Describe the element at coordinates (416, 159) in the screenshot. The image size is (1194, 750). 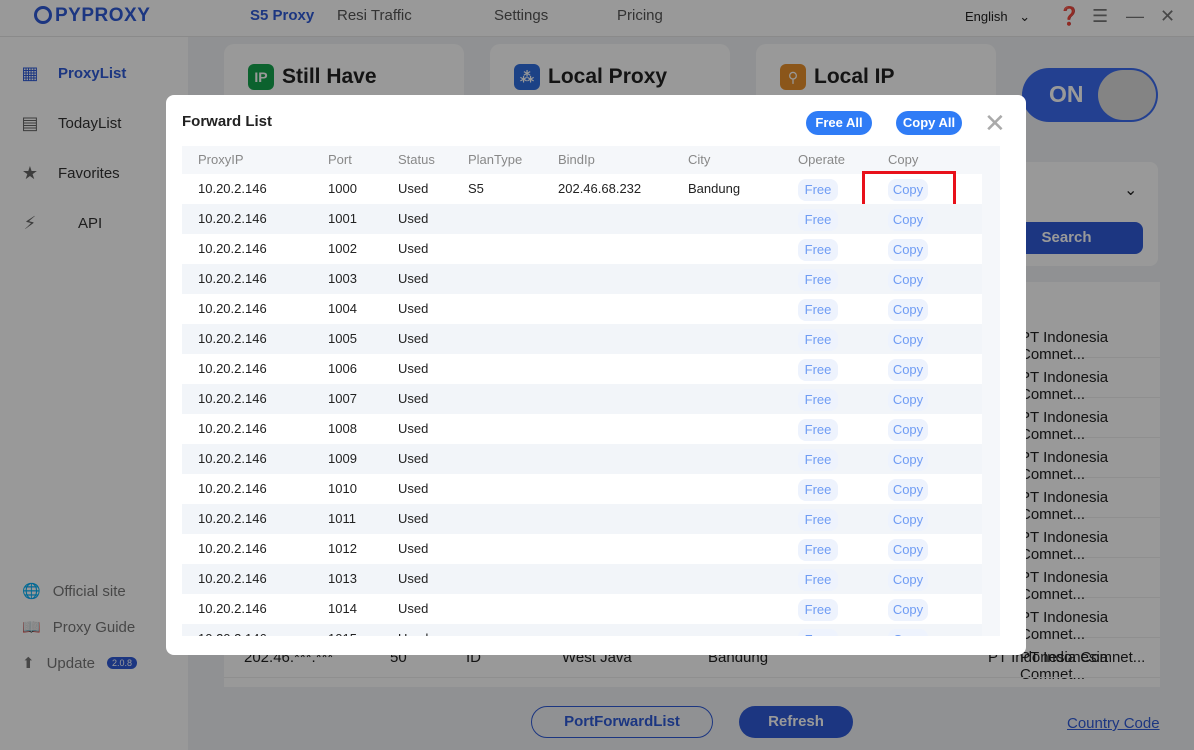
I see `column-header: Status` at that location.